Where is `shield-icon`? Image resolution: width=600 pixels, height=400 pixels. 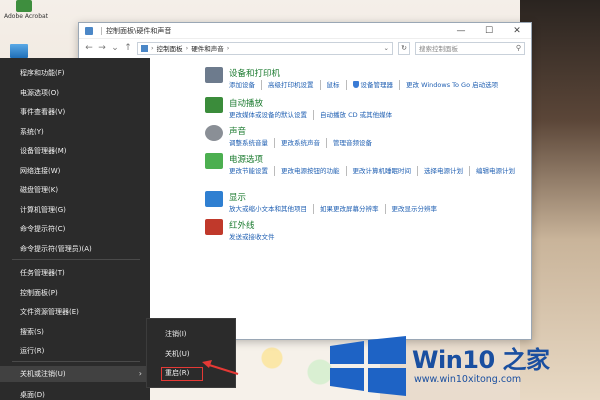 shield-icon is located at coordinates (355, 84).